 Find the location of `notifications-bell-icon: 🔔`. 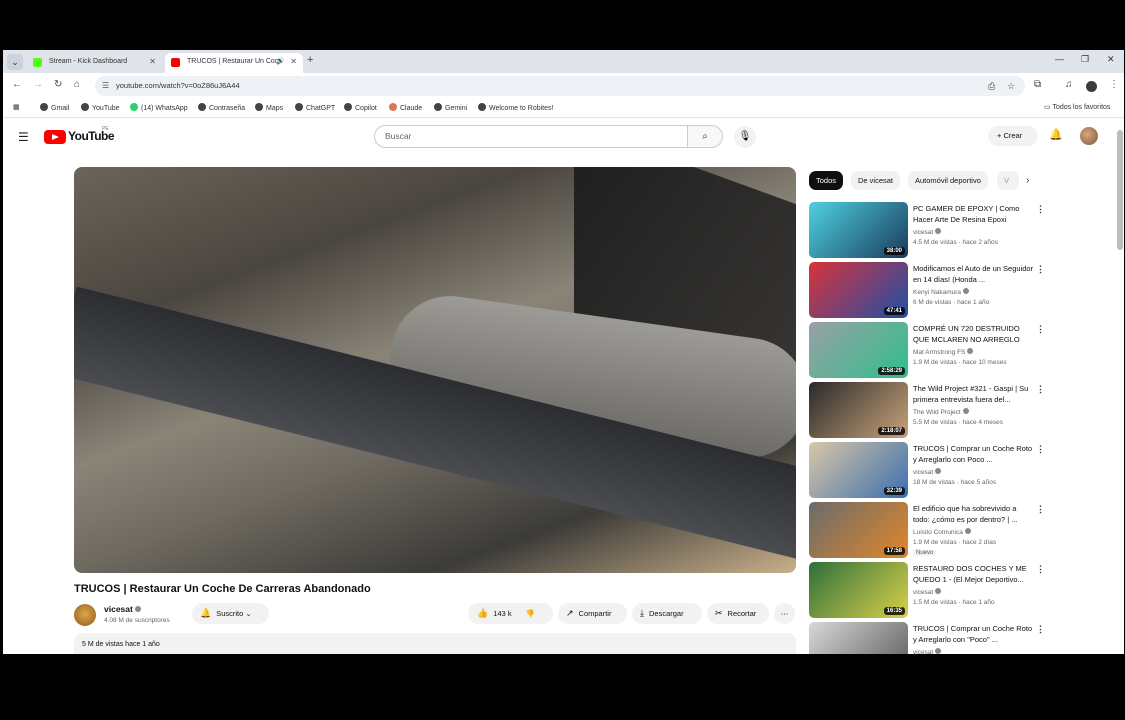

notifications-bell-icon: 🔔 is located at coordinates (1056, 134).